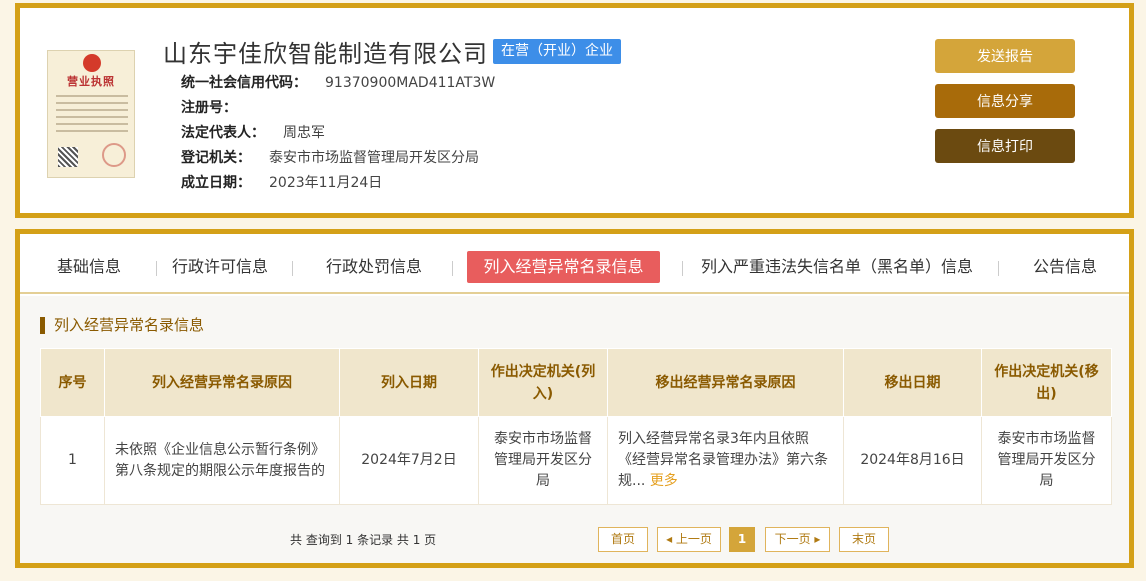 This screenshot has width=1146, height=581. I want to click on legal-rep-label: 法定代表人：, so click(223, 133).